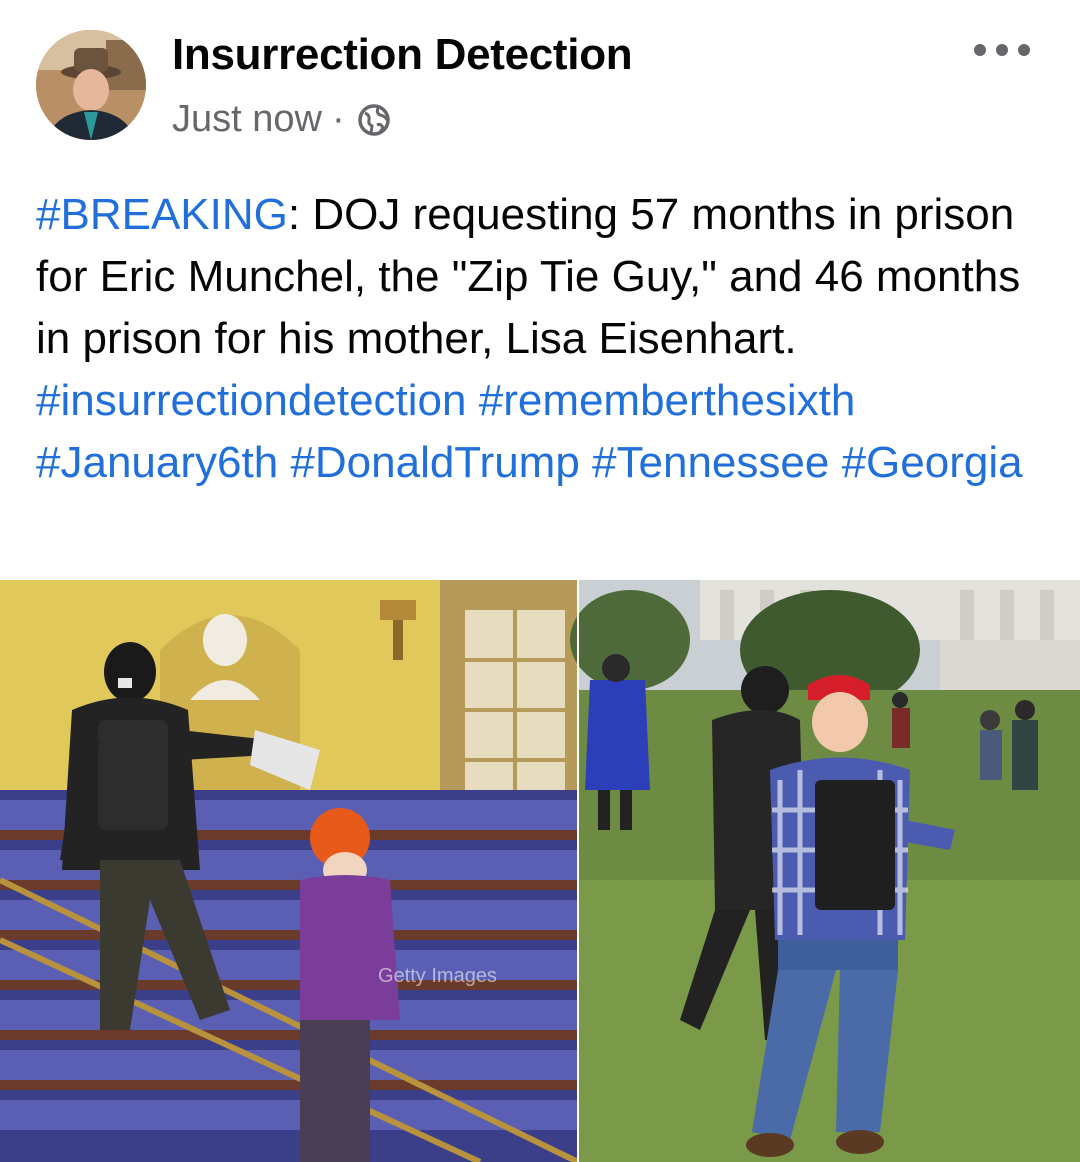 This screenshot has height=1162, width=1080. I want to click on post-header: Insurrection Detection Just now ·, so click(540, 80).